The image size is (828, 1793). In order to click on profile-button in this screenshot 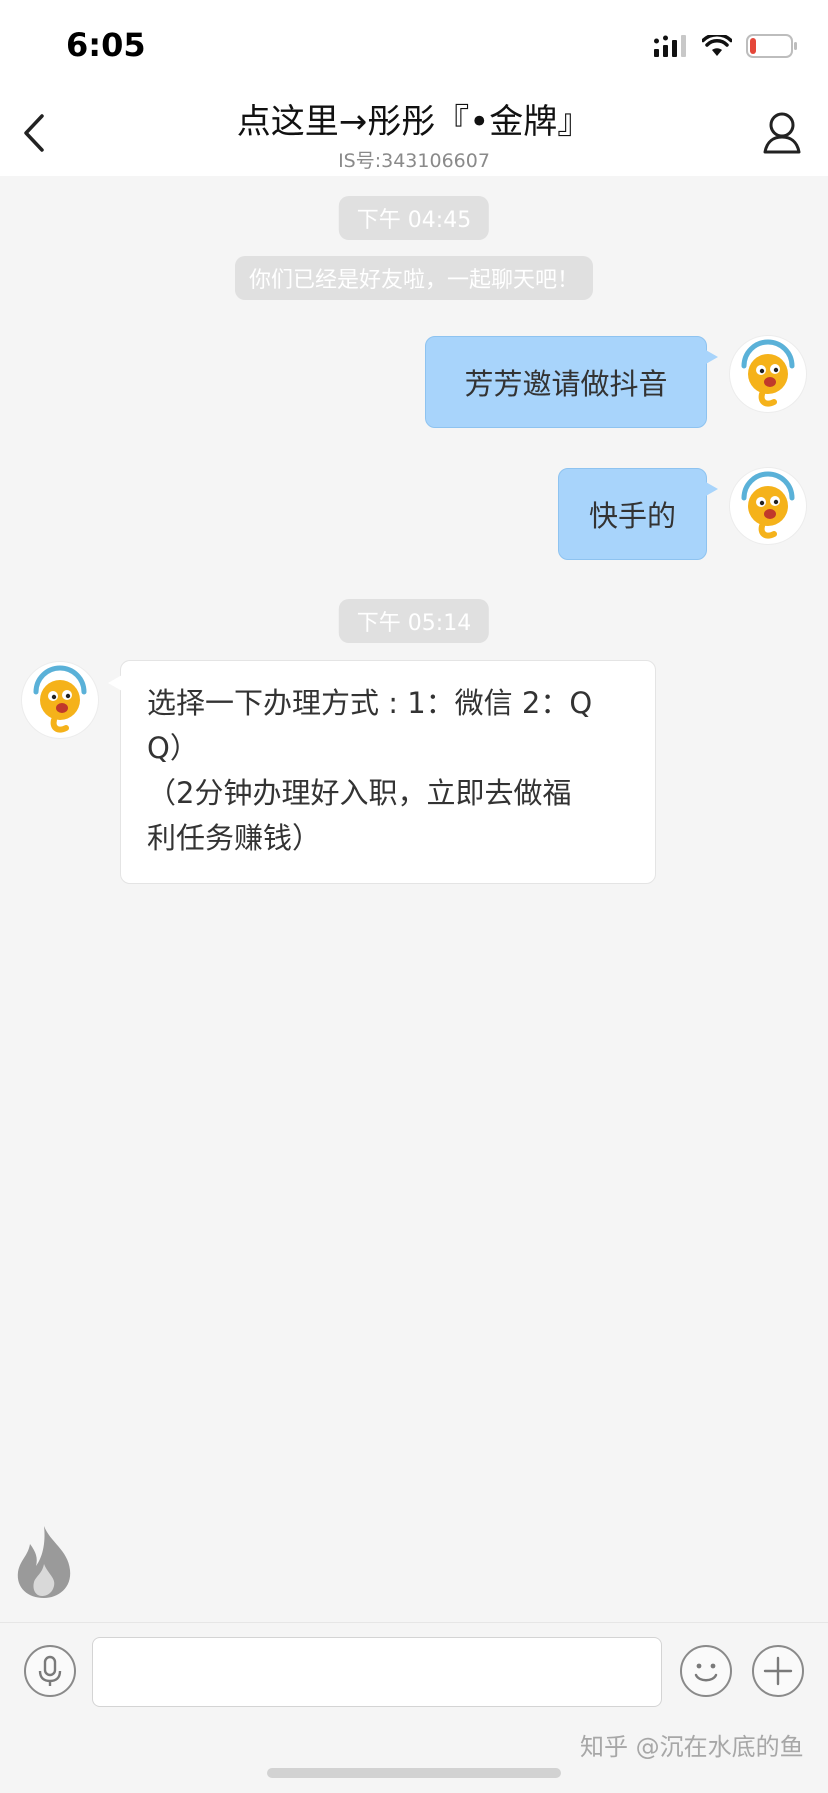, I will do `click(782, 133)`.